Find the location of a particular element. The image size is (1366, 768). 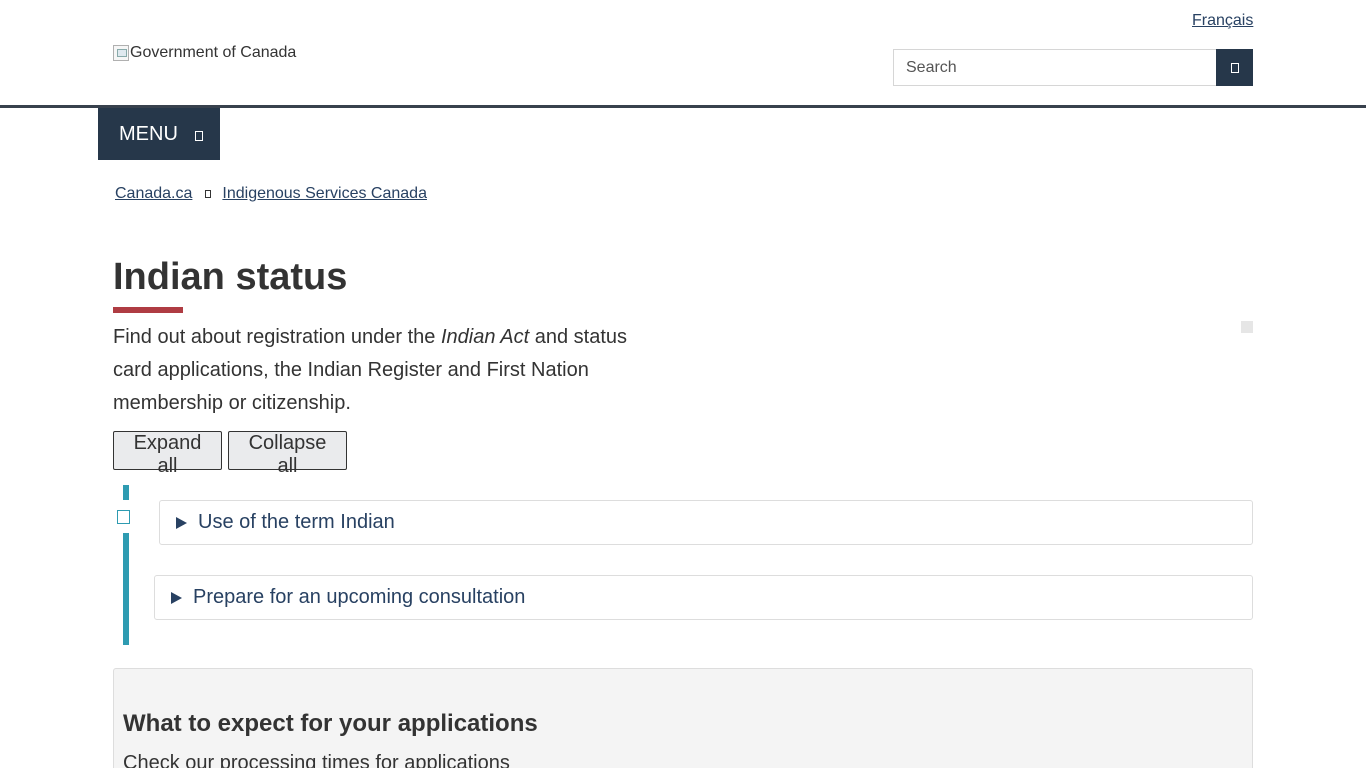

menu-label: MENU is located at coordinates (148, 133).